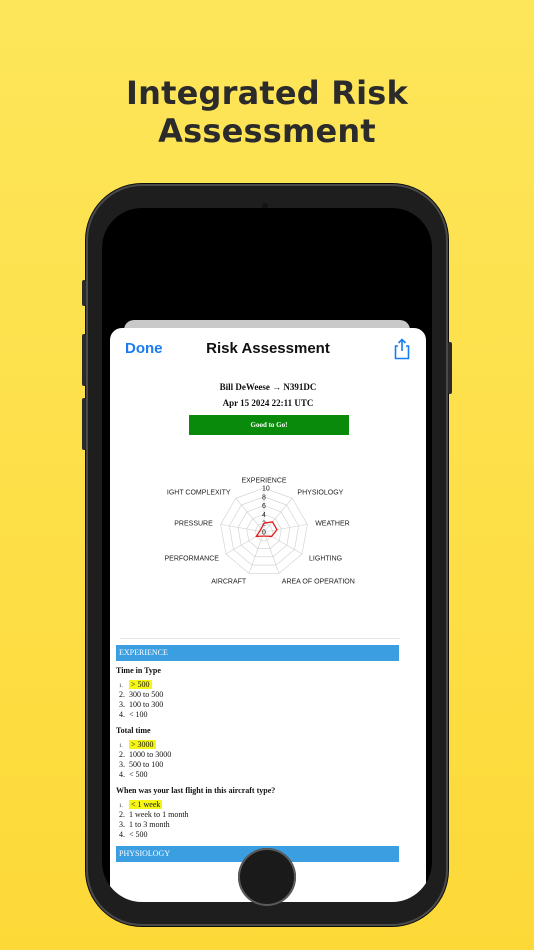 The image size is (534, 950). What do you see at coordinates (450, 368) in the screenshot?
I see `power-button` at bounding box center [450, 368].